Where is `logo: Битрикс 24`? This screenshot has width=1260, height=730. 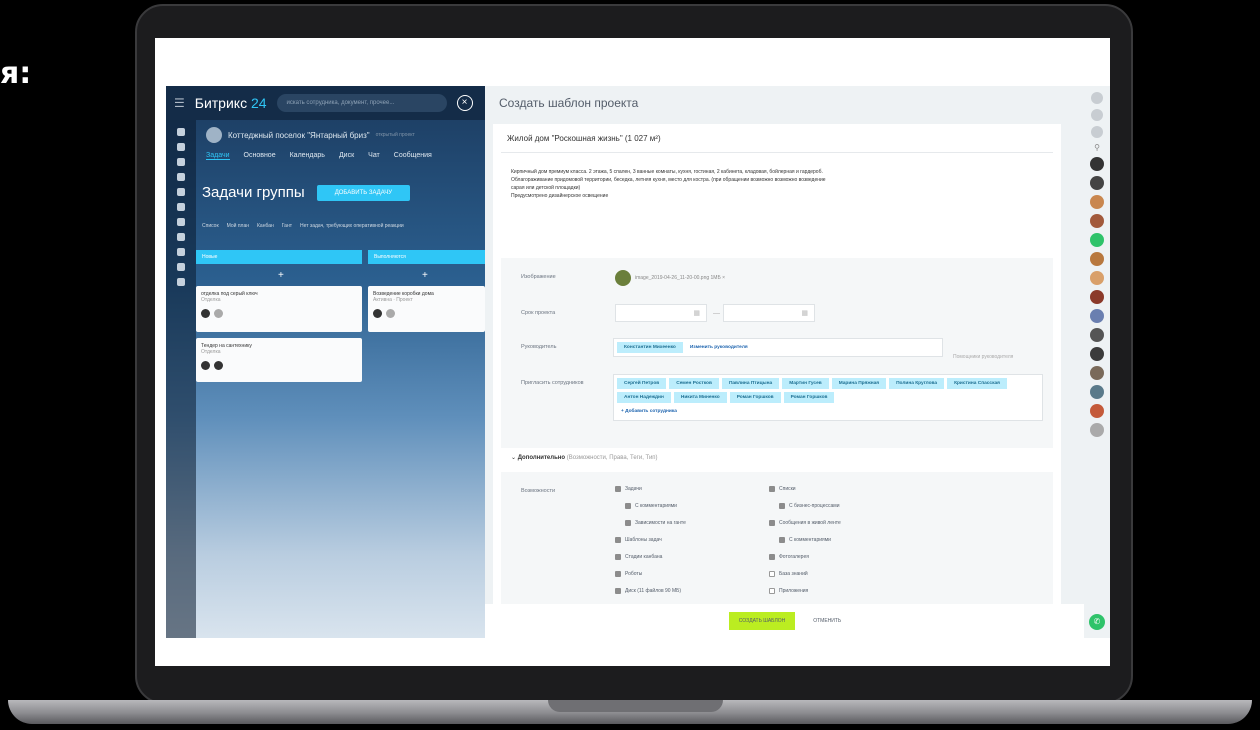
logo: Битрикс 24 is located at coordinates (231, 103).